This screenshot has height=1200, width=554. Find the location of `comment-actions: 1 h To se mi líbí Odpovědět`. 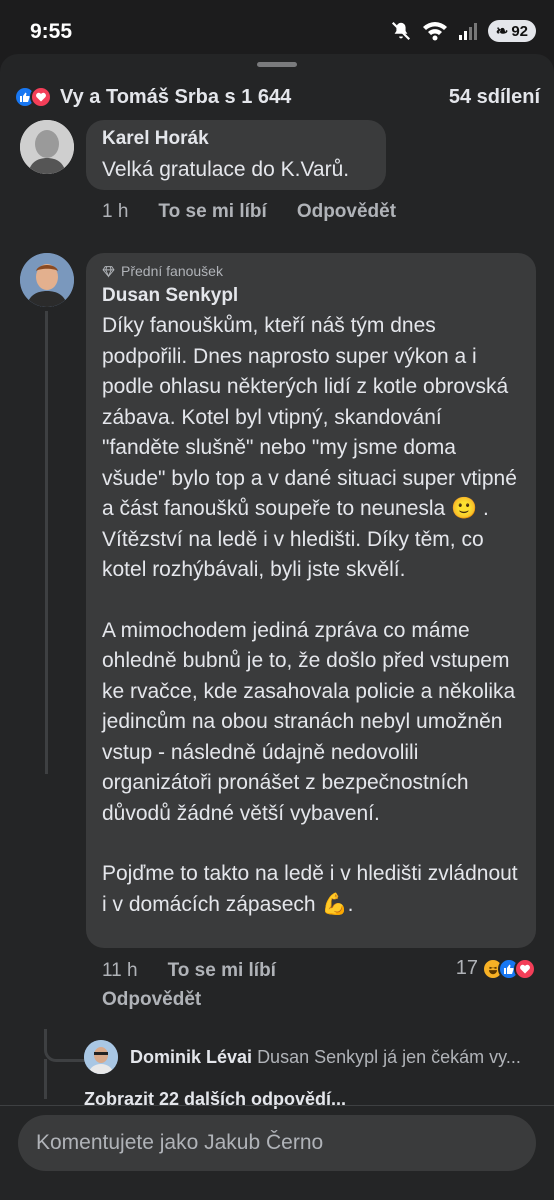

comment-actions: 1 h To se mi líbí Odpovědět is located at coordinates (249, 212).